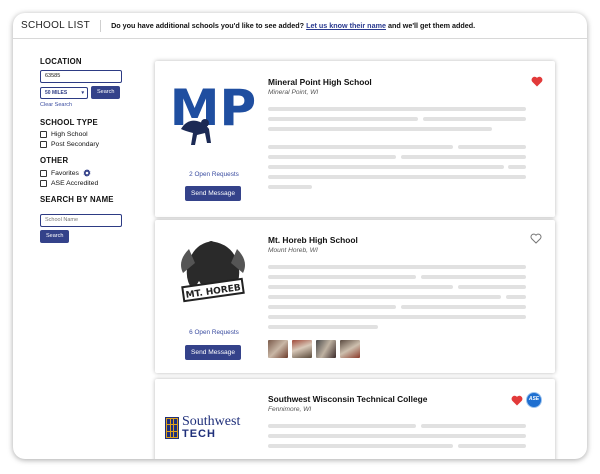 The width and height of the screenshot is (600, 474). What do you see at coordinates (90, 105) in the screenshot?
I see `clear-search-link: Clear Search` at bounding box center [90, 105].